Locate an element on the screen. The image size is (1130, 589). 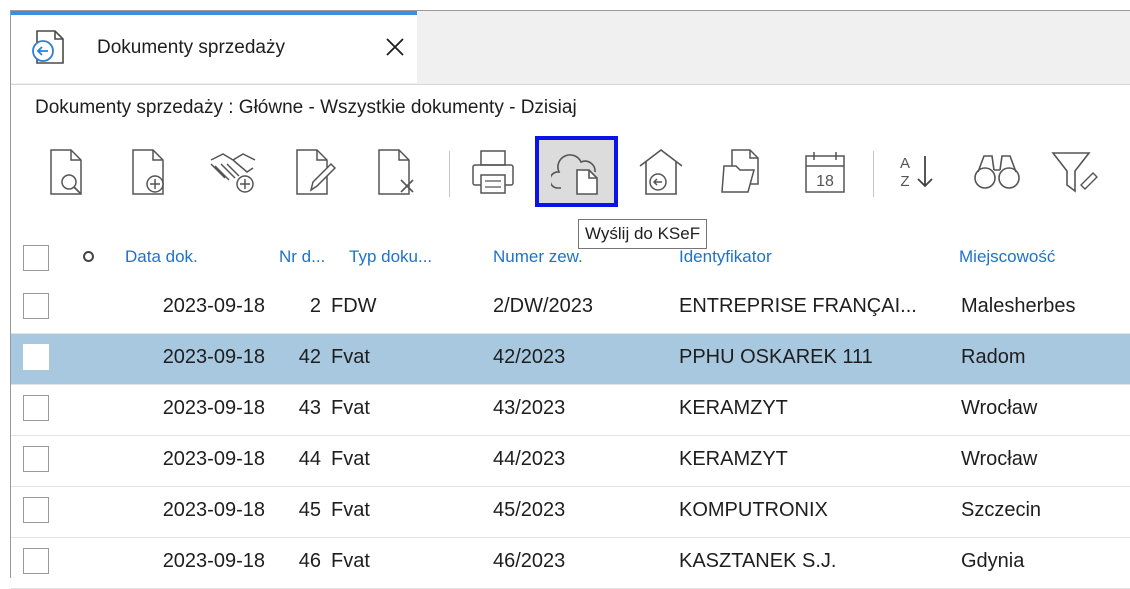
select-all-checkbox is located at coordinates (36, 258).